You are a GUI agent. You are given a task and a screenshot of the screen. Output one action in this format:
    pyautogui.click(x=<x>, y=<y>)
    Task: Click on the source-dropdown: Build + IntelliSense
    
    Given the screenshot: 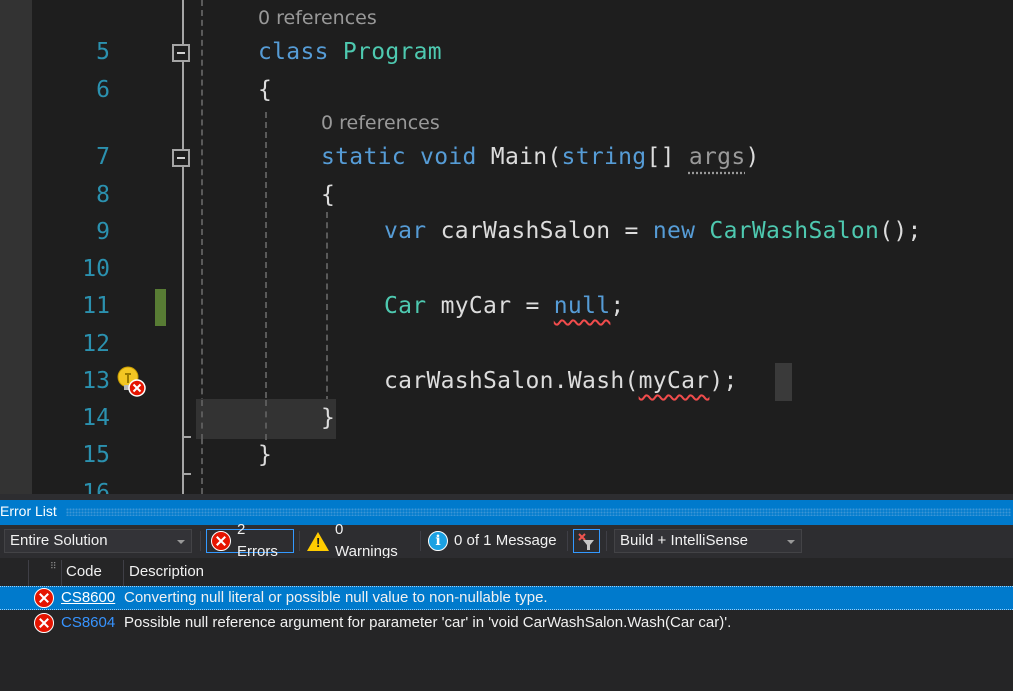 What is the action you would take?
    pyautogui.click(x=708, y=541)
    